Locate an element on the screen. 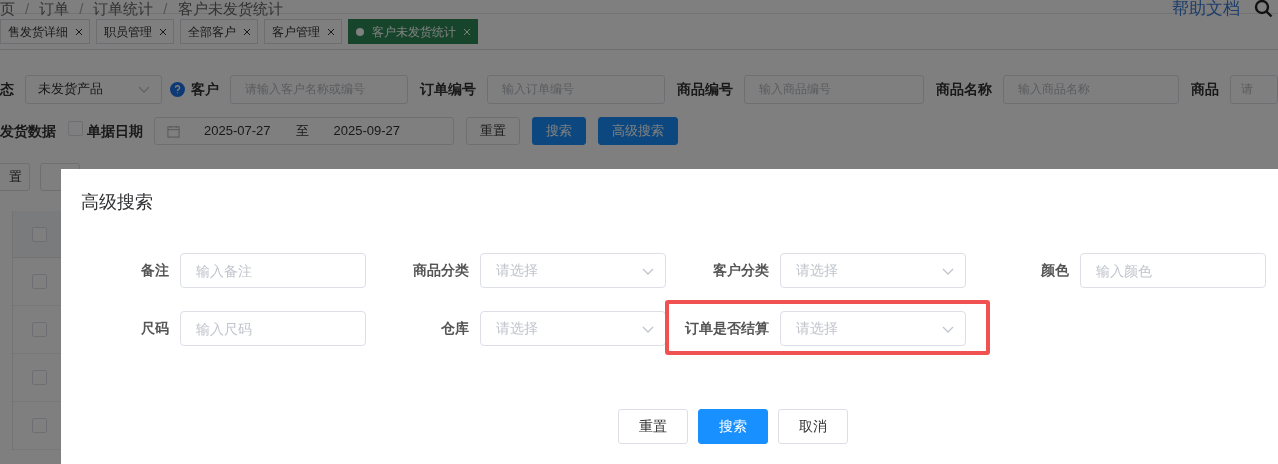  filter-label: 商品 is located at coordinates (1205, 89).